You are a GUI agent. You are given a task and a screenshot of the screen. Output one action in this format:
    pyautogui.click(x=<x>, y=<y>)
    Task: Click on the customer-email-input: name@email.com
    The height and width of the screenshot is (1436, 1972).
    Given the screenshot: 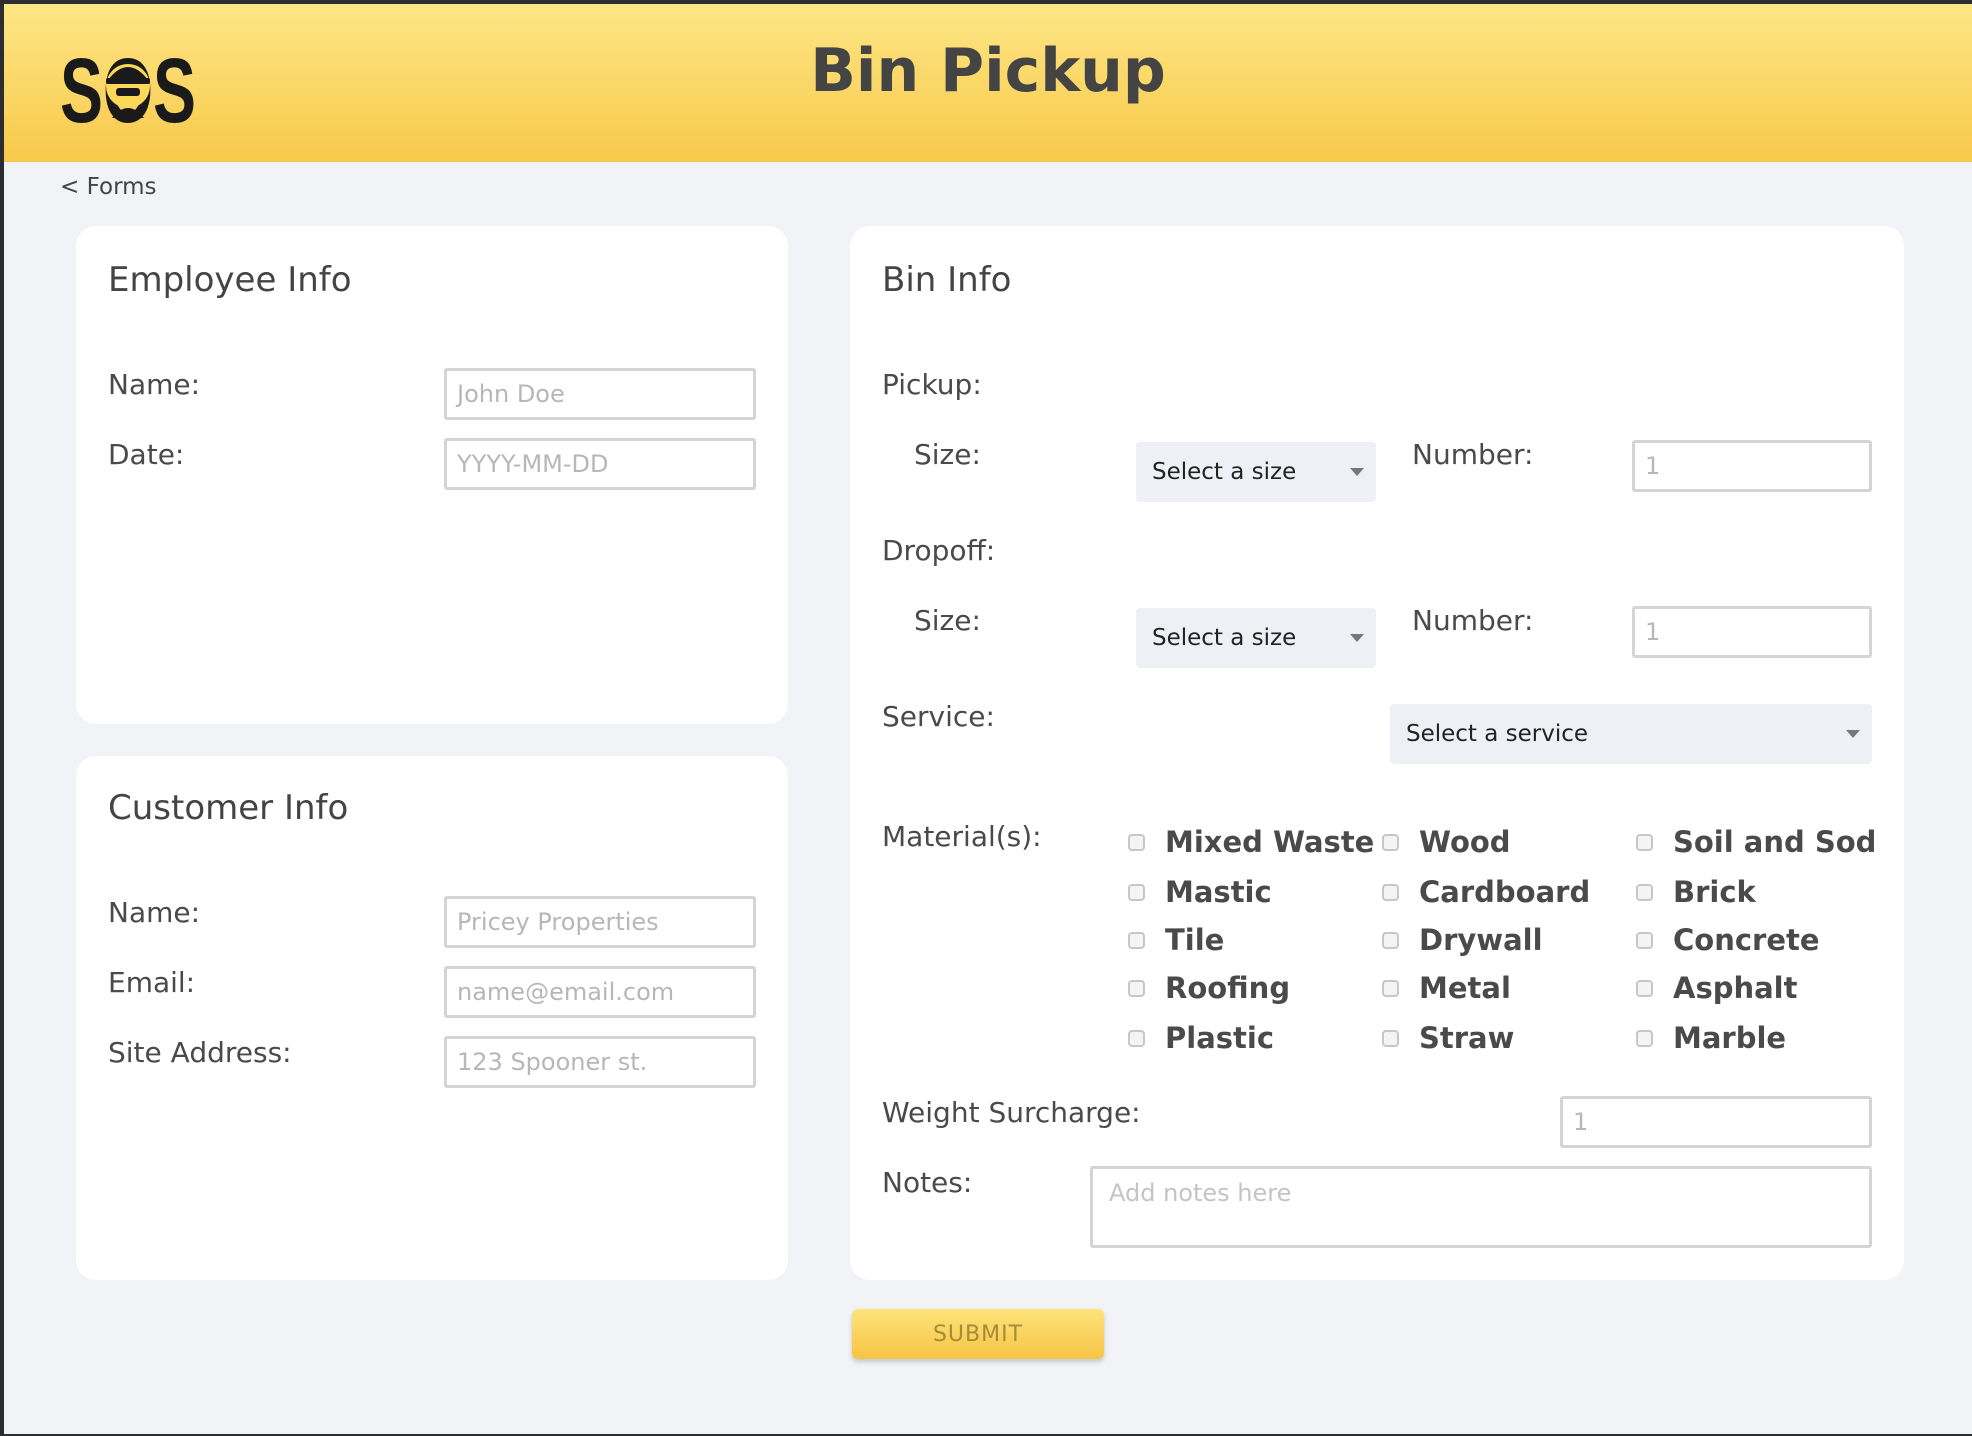 What is the action you would take?
    pyautogui.click(x=600, y=992)
    